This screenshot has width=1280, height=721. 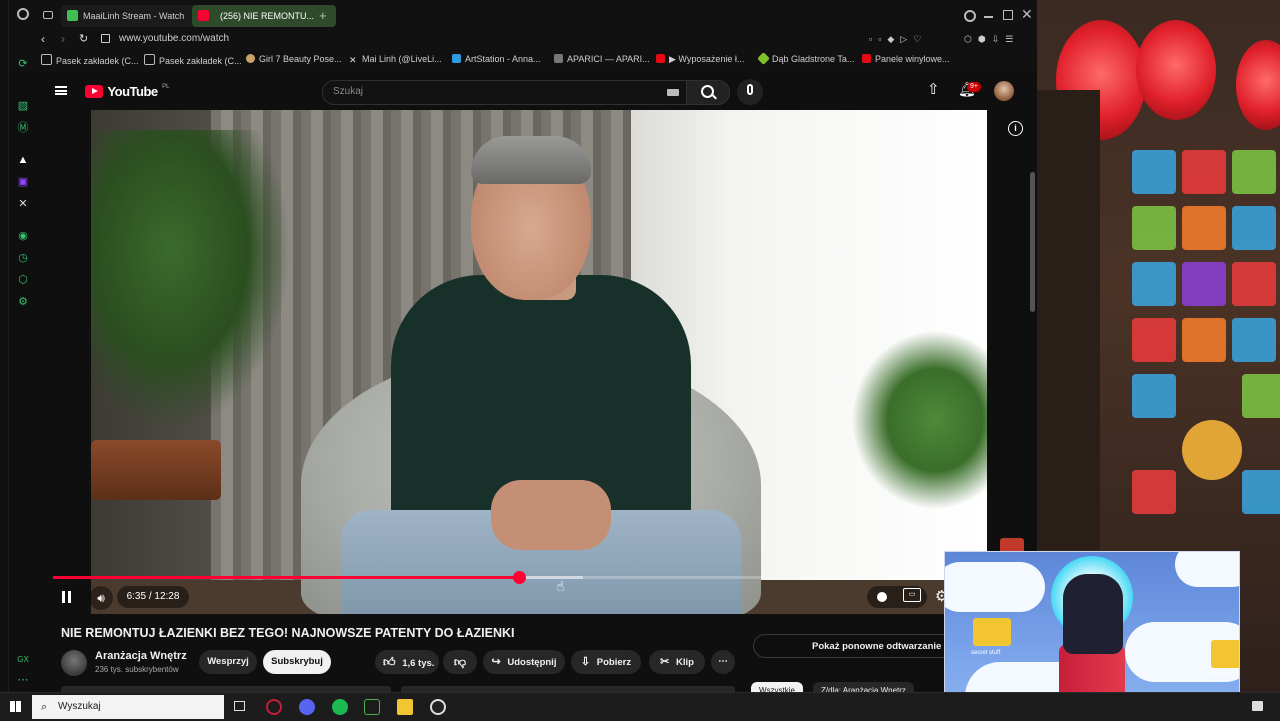 I want to click on download-icon: ⇩, so click(x=585, y=662).